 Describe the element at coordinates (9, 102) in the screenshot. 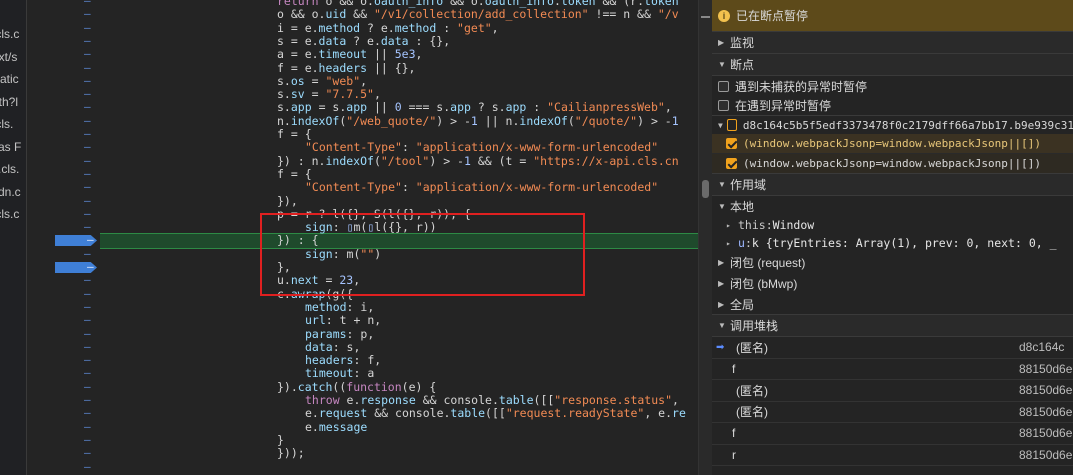

I see `source-file-item: pth?l` at that location.